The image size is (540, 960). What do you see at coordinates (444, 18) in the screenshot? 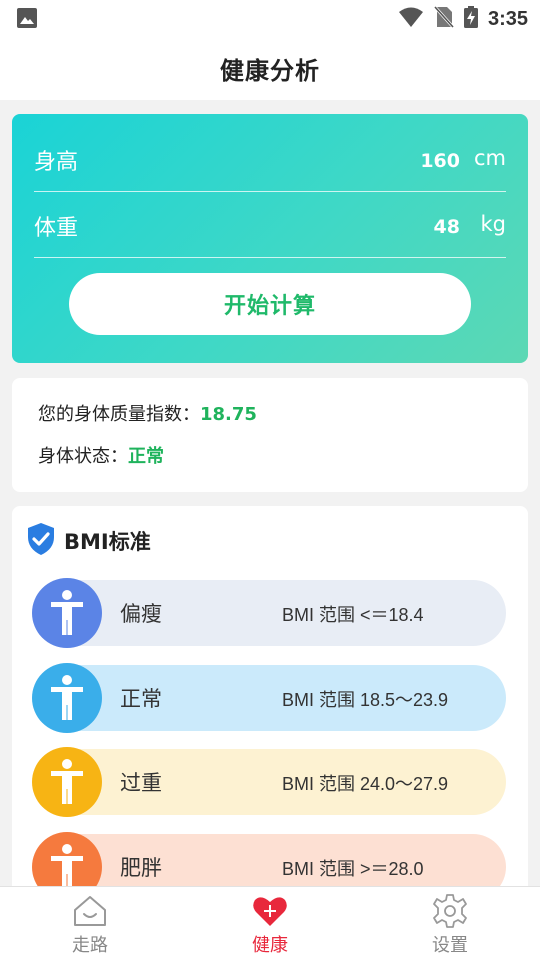
I see `no-sim-icon` at bounding box center [444, 18].